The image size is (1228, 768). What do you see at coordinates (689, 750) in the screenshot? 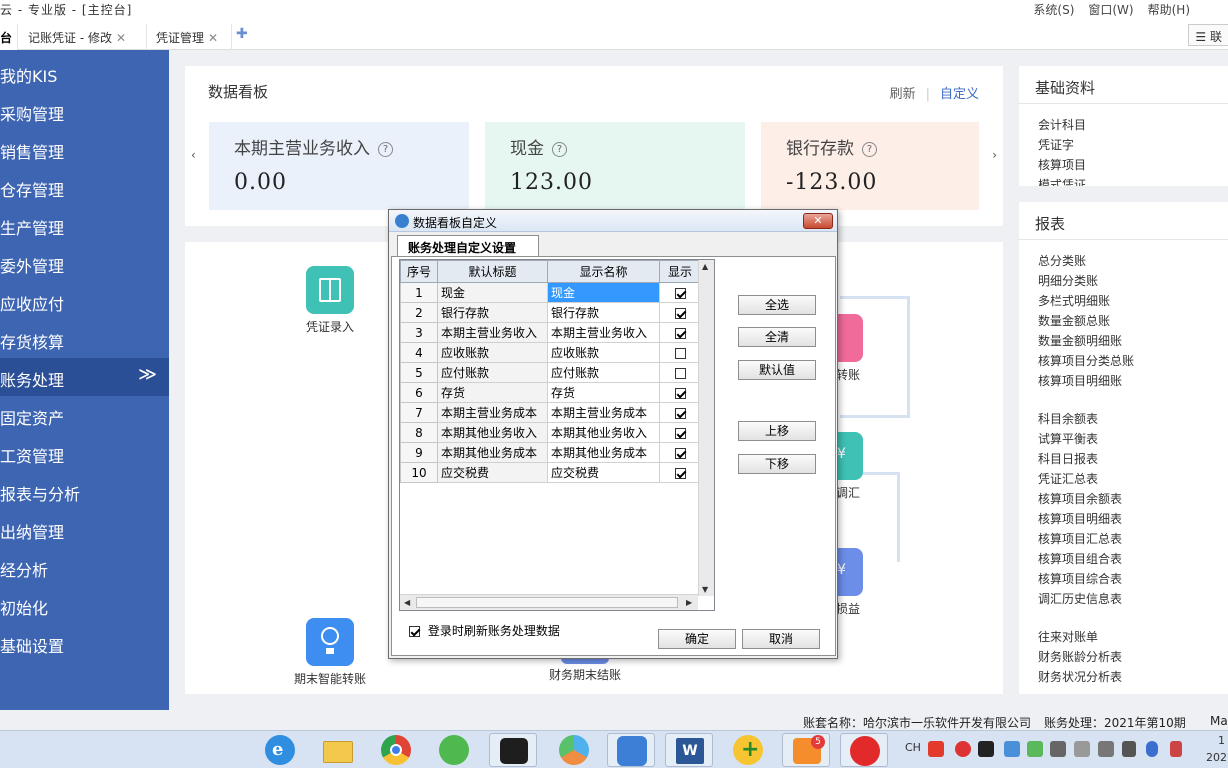
I see `word-icon: W` at bounding box center [689, 750].